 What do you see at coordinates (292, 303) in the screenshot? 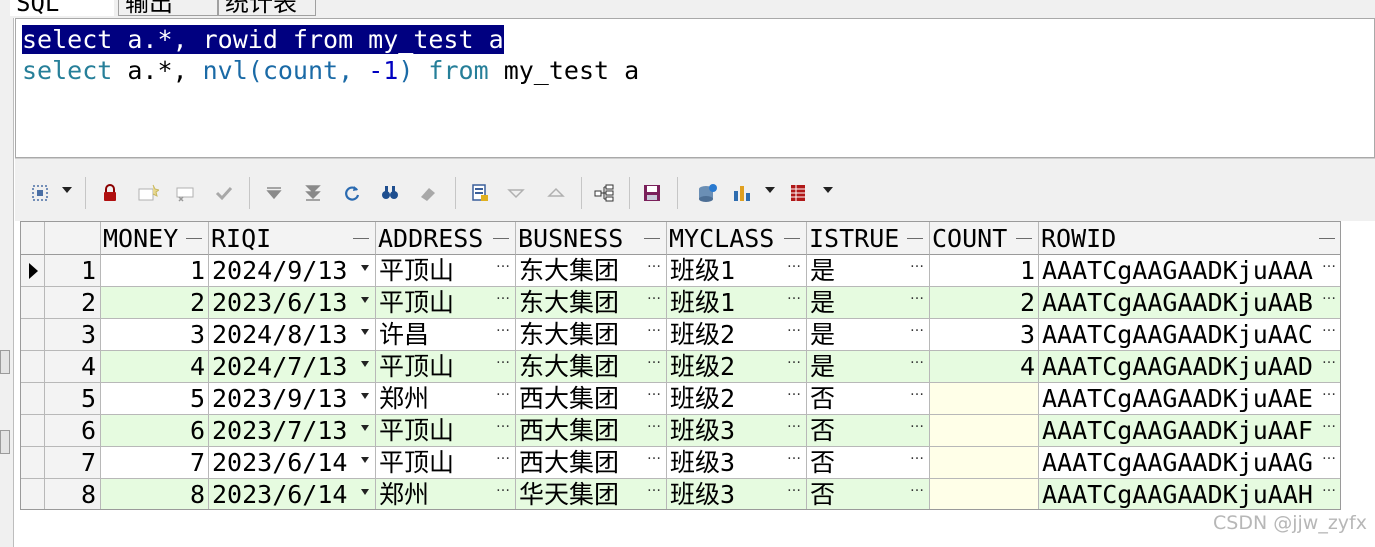
I see `cell-riqi: 2023/6/13` at bounding box center [292, 303].